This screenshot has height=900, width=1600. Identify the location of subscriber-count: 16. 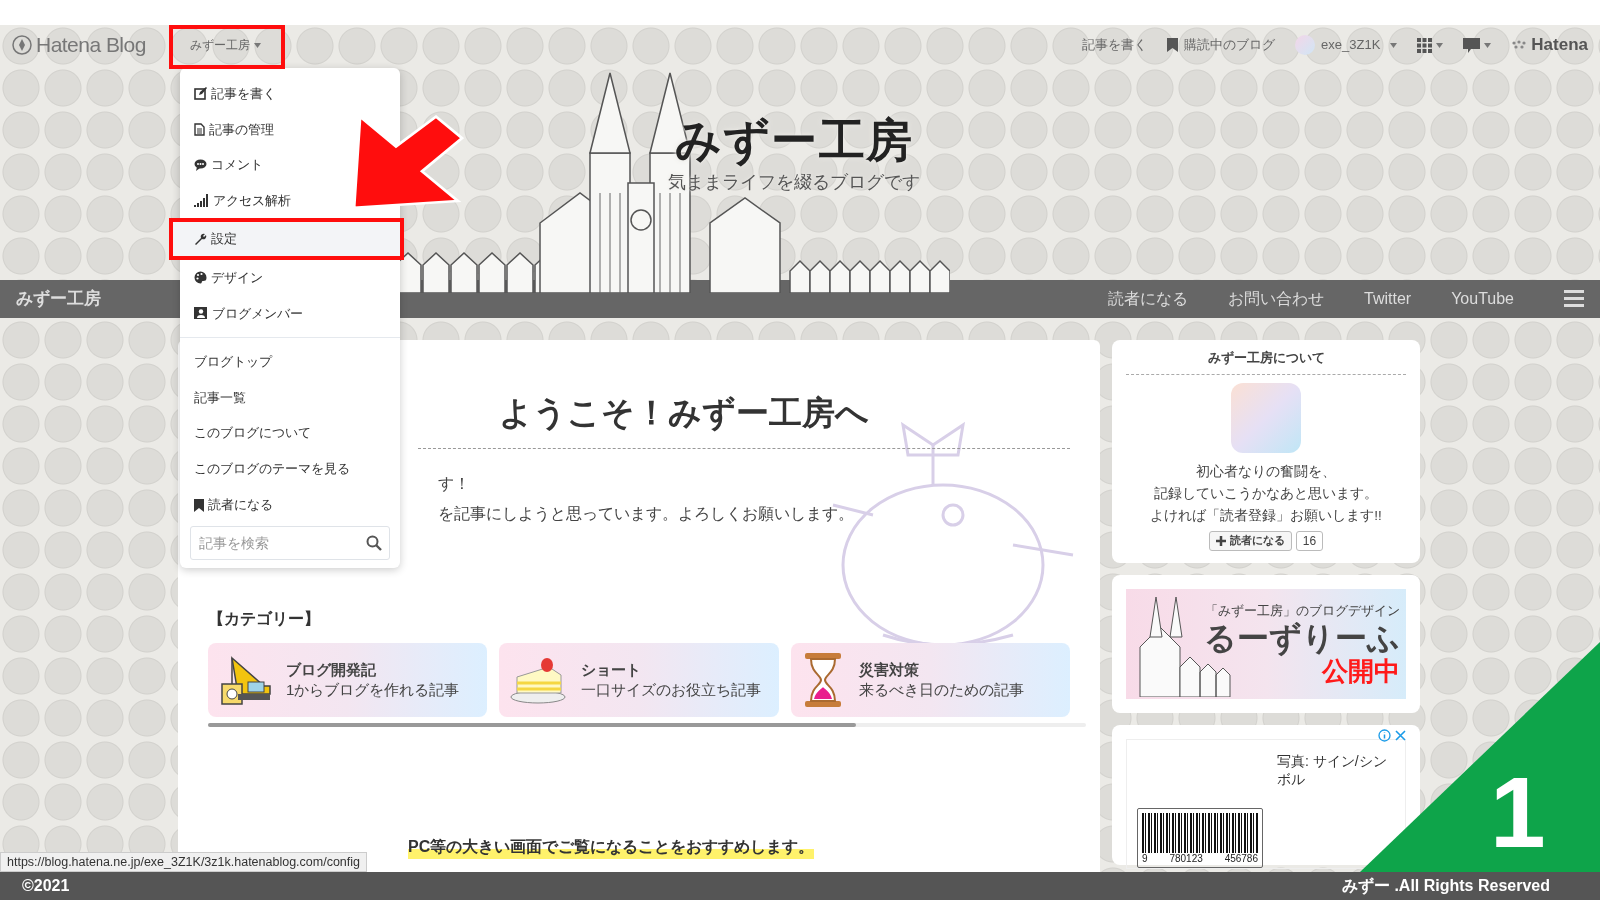
(1309, 540).